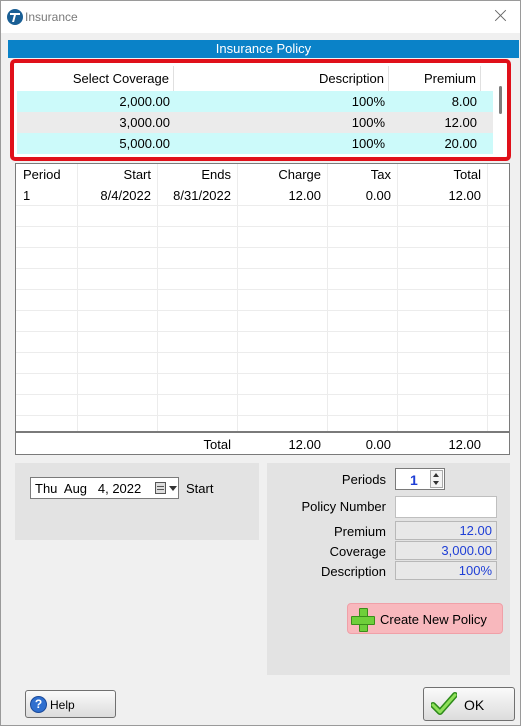 This screenshot has height=726, width=521. What do you see at coordinates (357, 551) in the screenshot?
I see `coverage-label: Coverage` at bounding box center [357, 551].